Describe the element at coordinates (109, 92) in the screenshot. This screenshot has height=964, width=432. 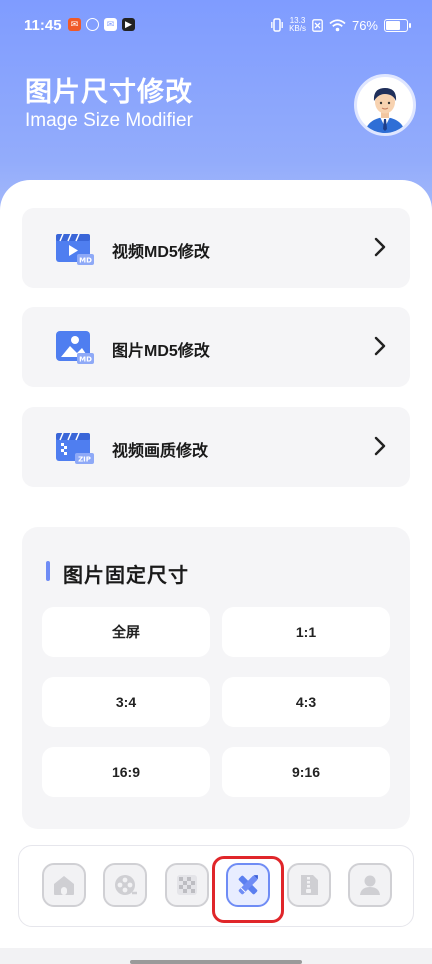
I see `page-title: 图片尺寸修改` at that location.